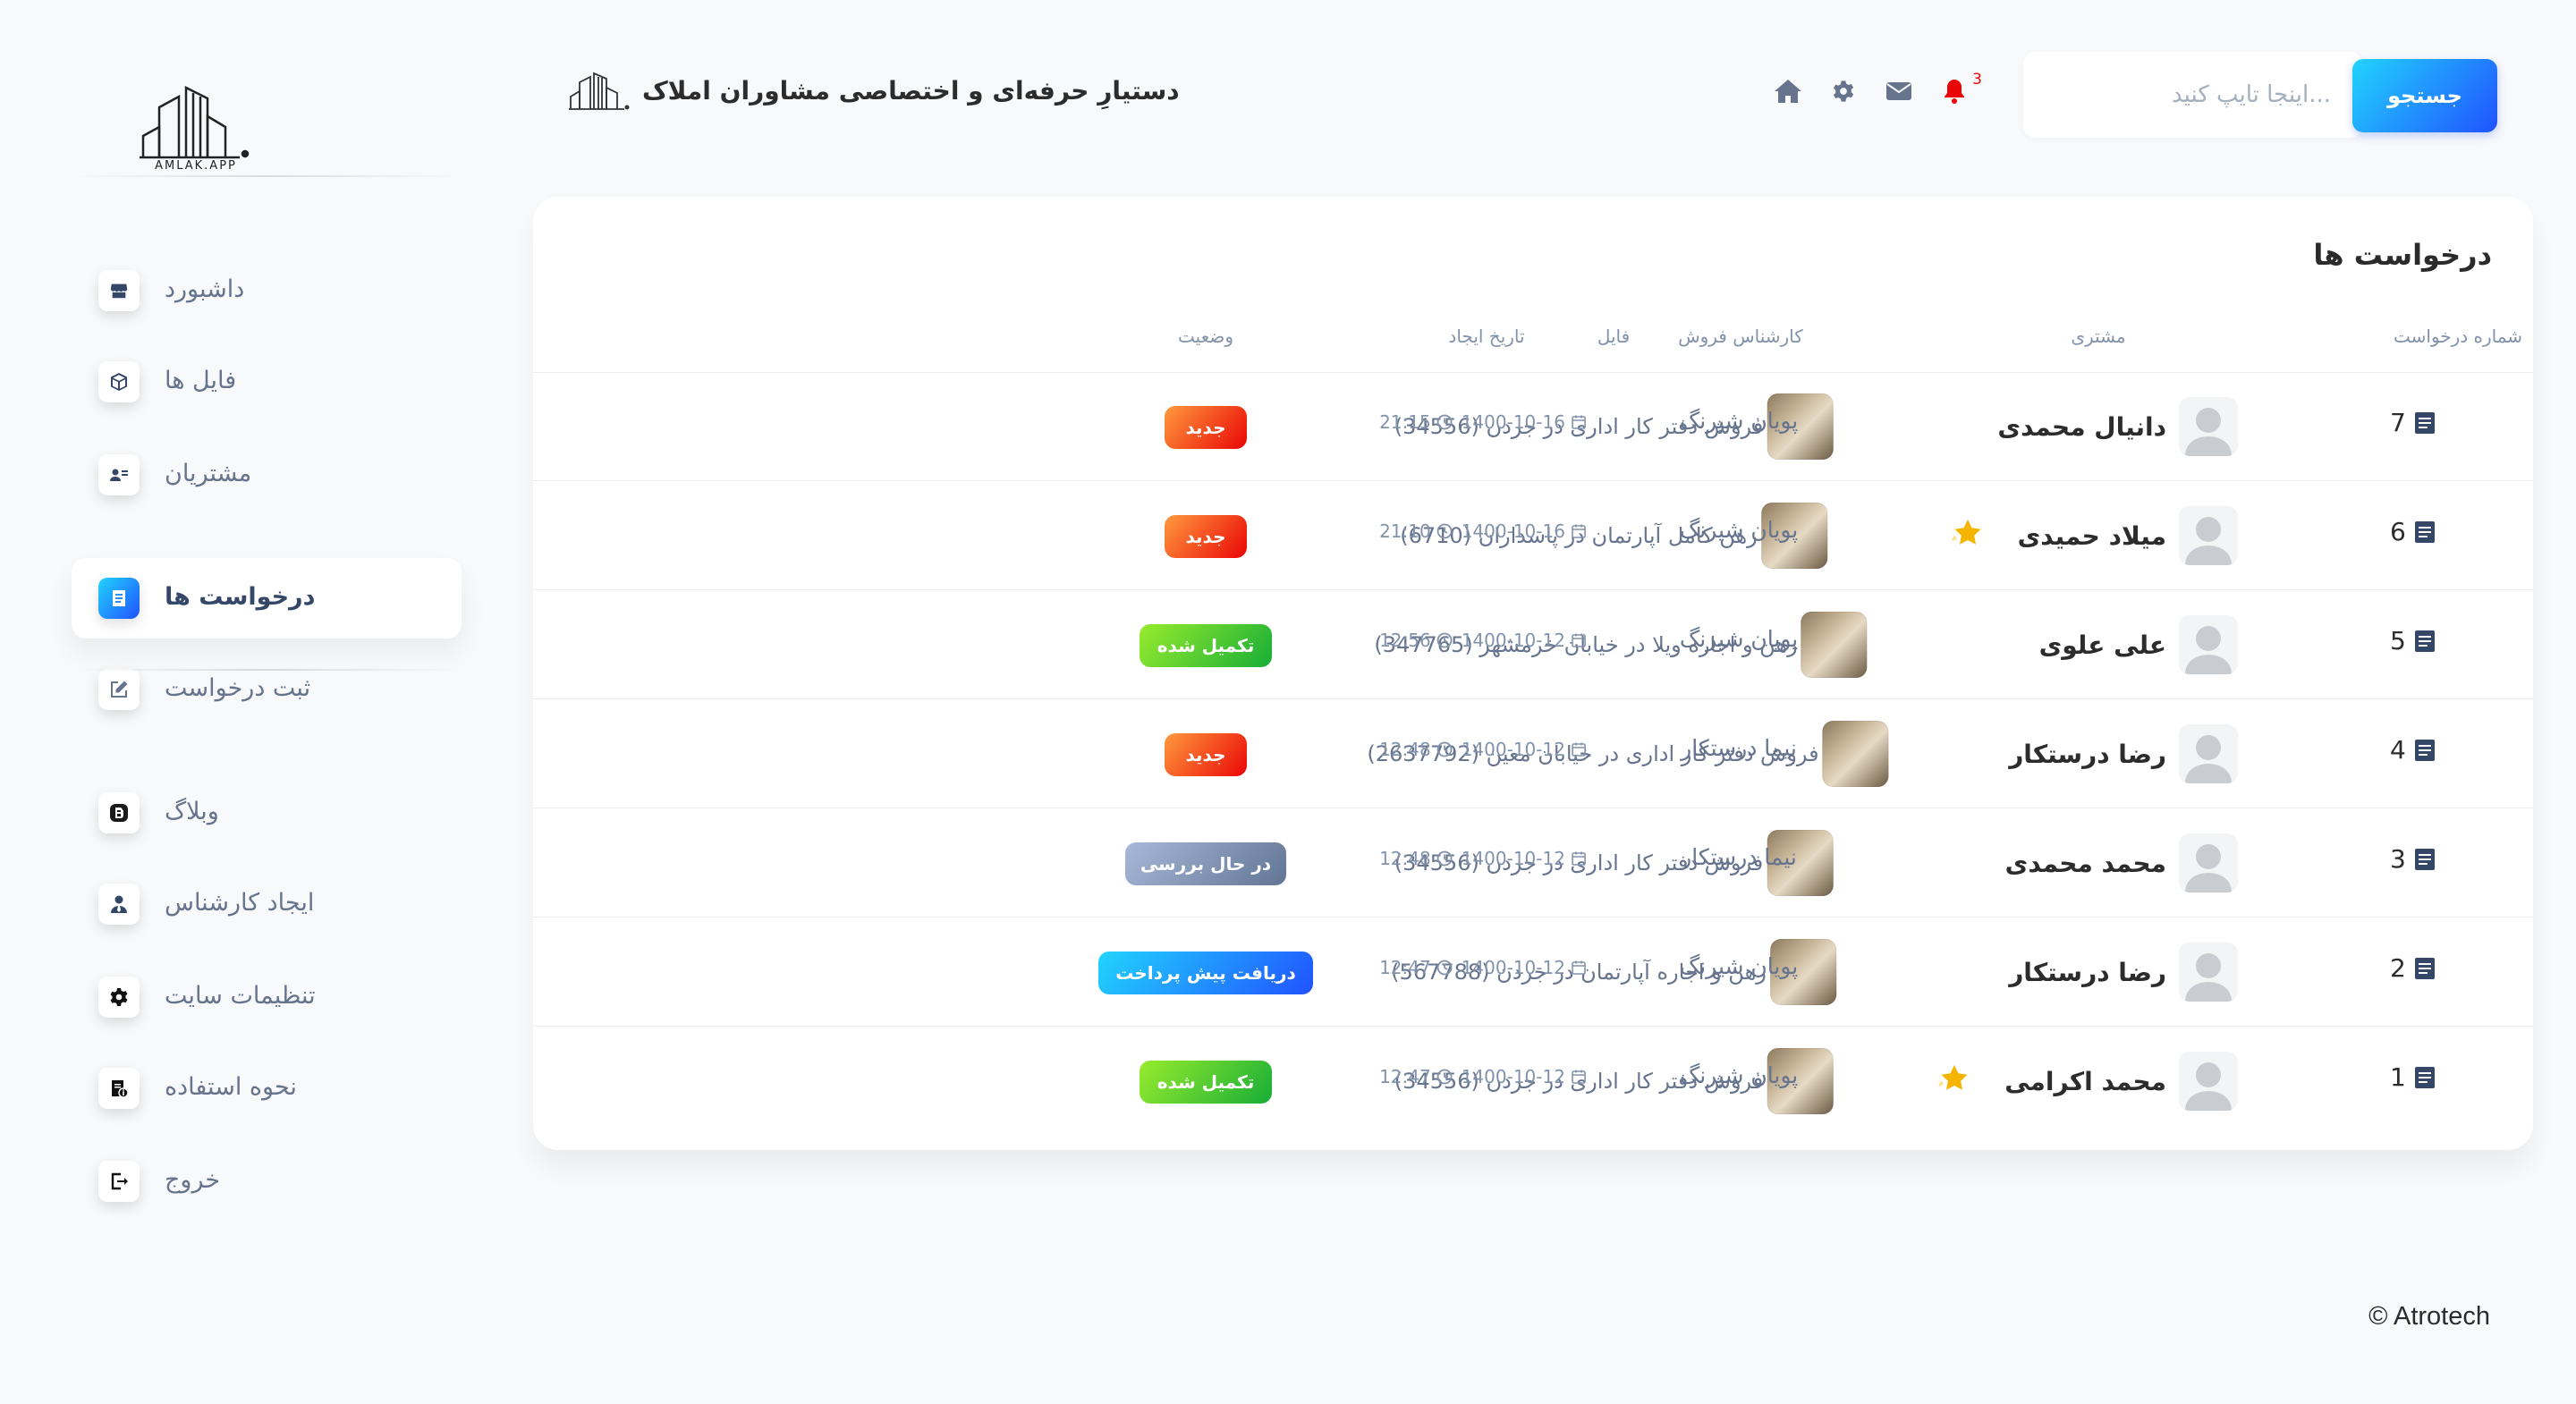  What do you see at coordinates (267, 475) in the screenshot?
I see `sidebar-item-customers: مشتریان` at bounding box center [267, 475].